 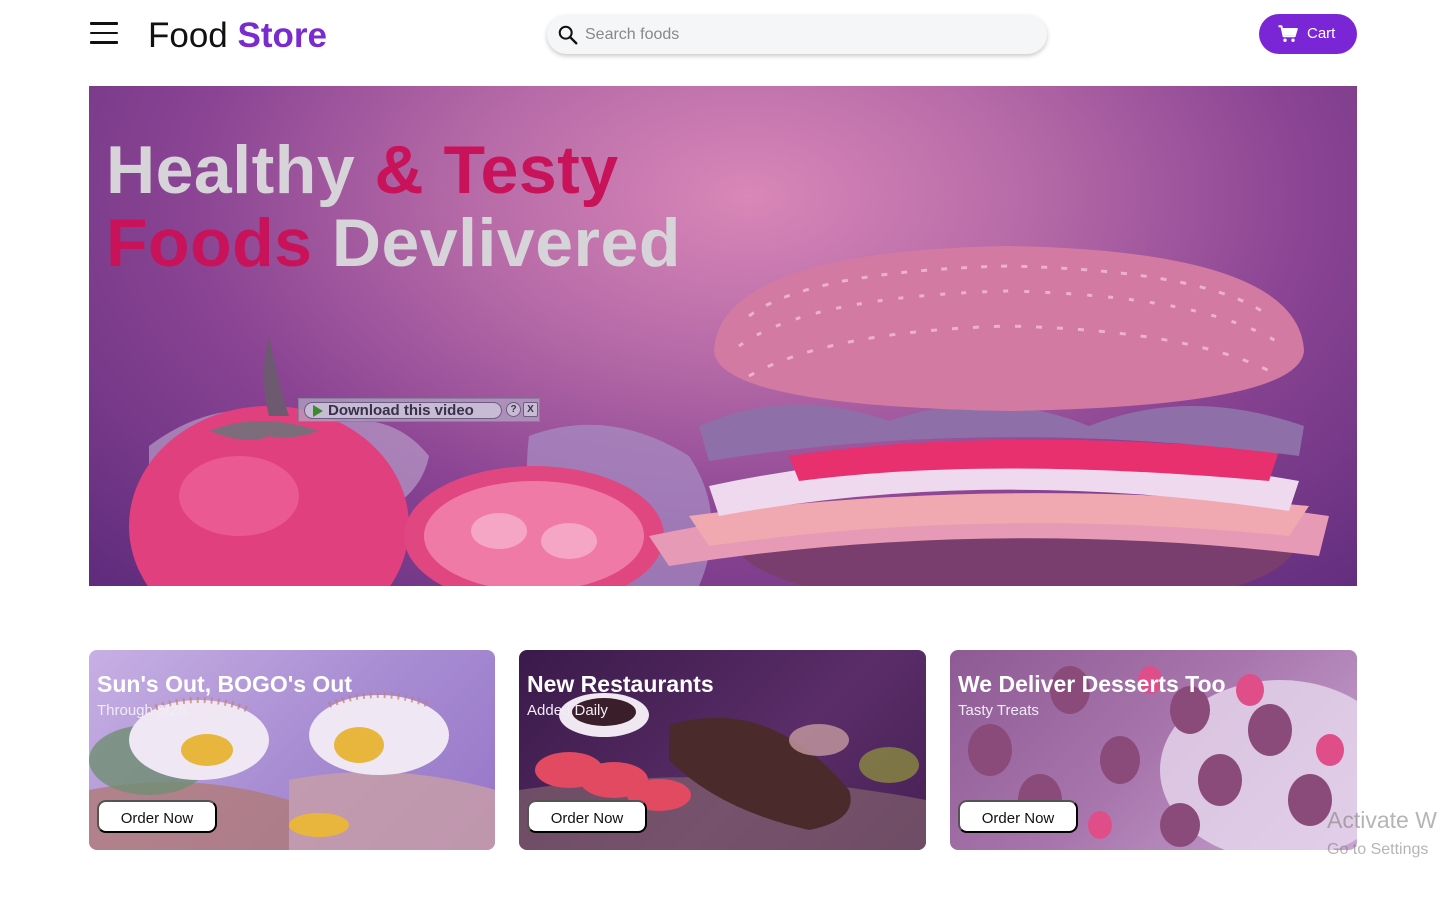 I want to click on cart-button: Cart, so click(x=1308, y=34).